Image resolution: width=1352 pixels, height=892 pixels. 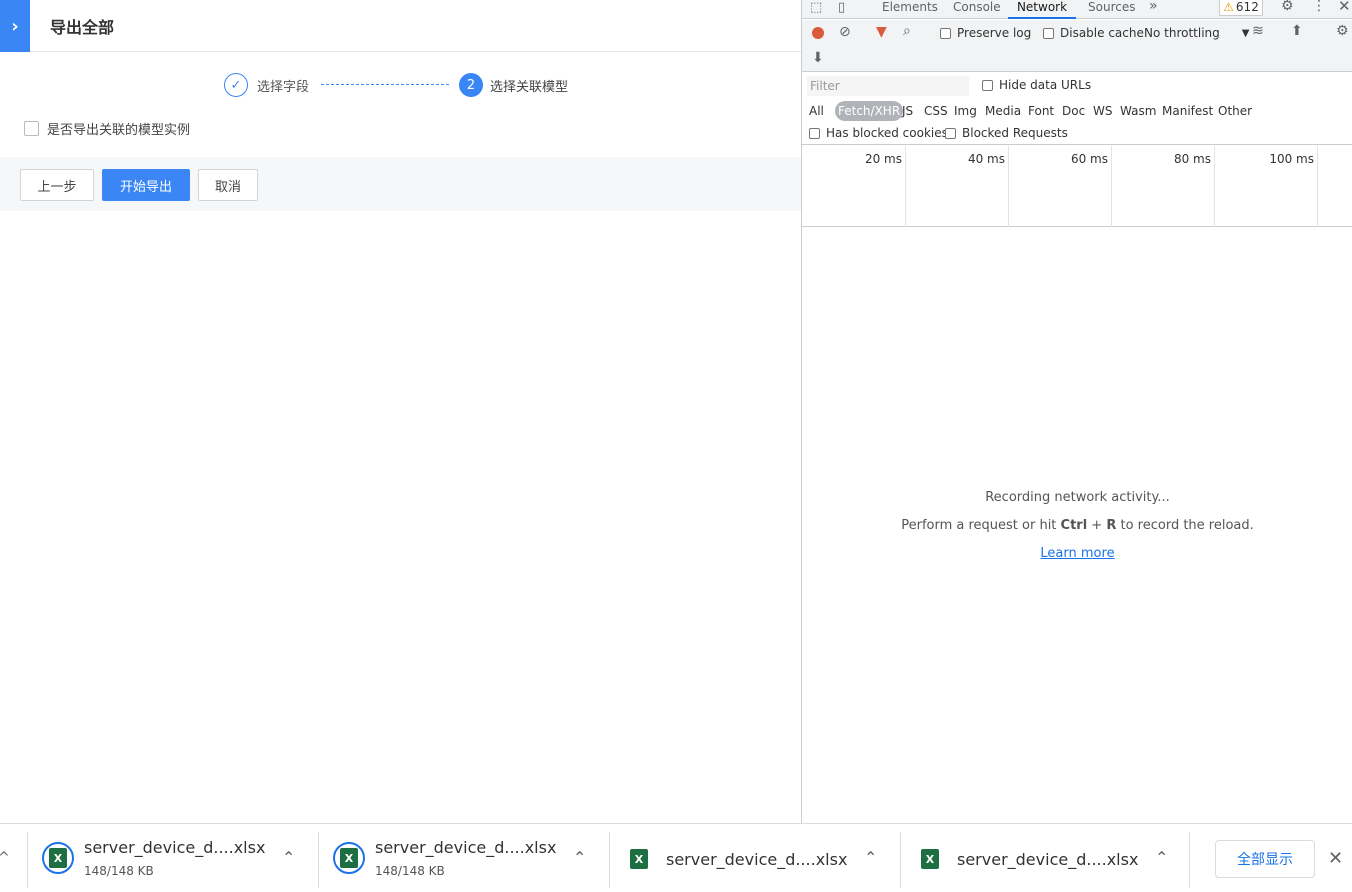 What do you see at coordinates (1138, 111) in the screenshot?
I see `type-wasm: Wasm` at bounding box center [1138, 111].